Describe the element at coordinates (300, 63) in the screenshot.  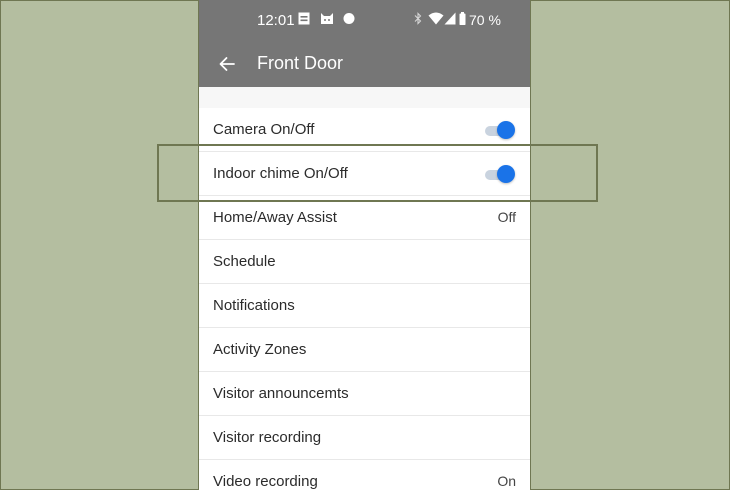
I see `page-title: Front Door` at that location.